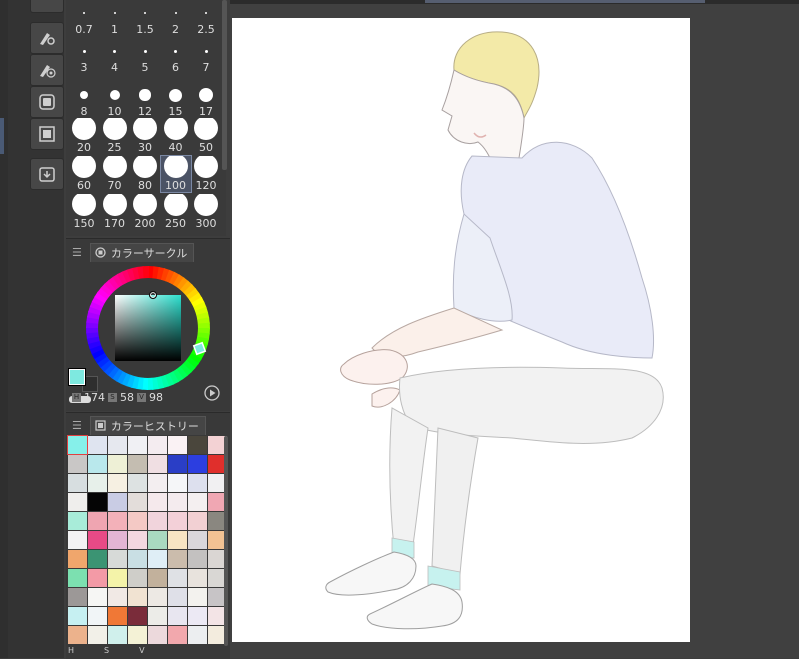 The image size is (799, 659). What do you see at coordinates (145, 18) in the screenshot?
I see `brush-size-cell: 1.5` at bounding box center [145, 18].